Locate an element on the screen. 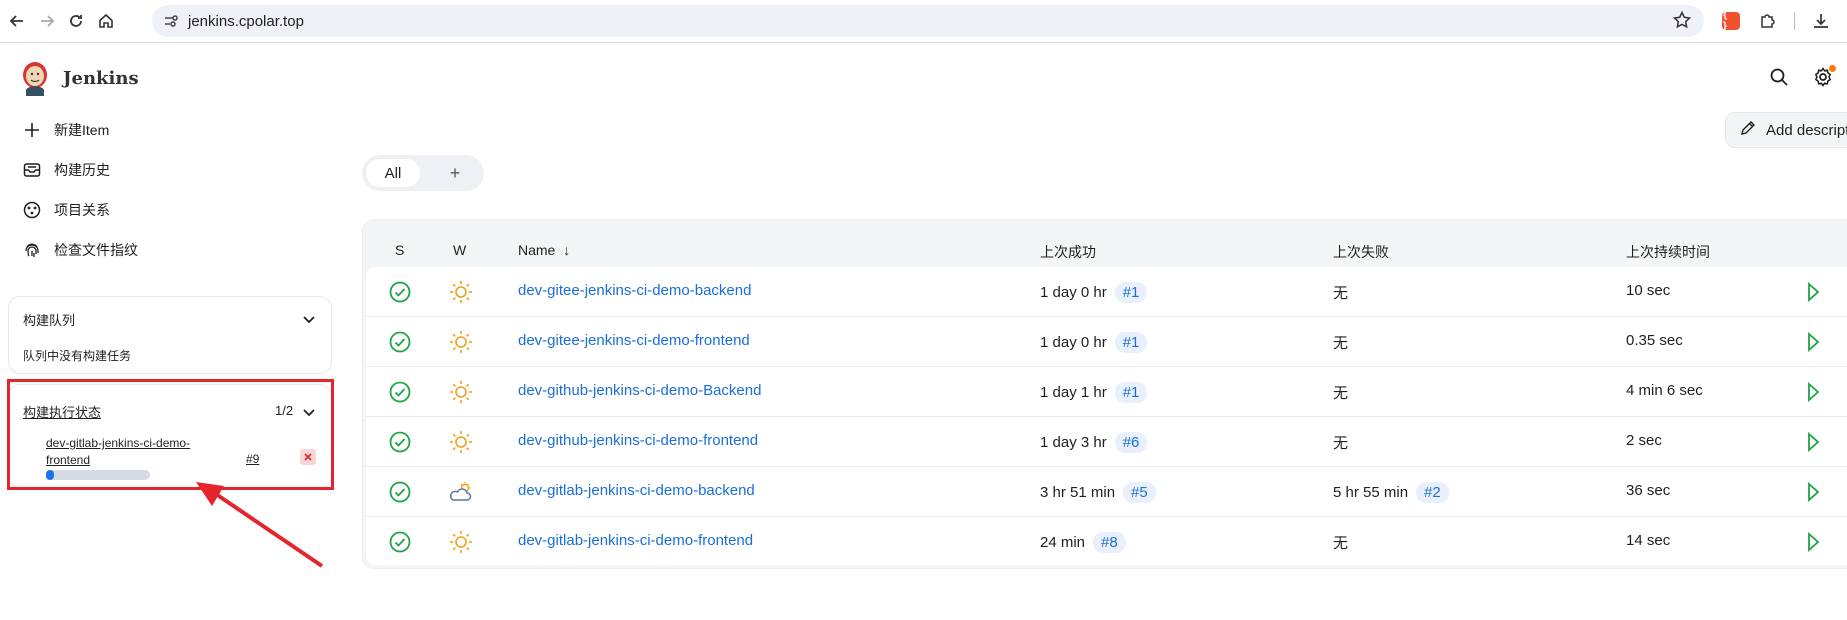 The image size is (1847, 620). site-settings-icon is located at coordinates (171, 23).